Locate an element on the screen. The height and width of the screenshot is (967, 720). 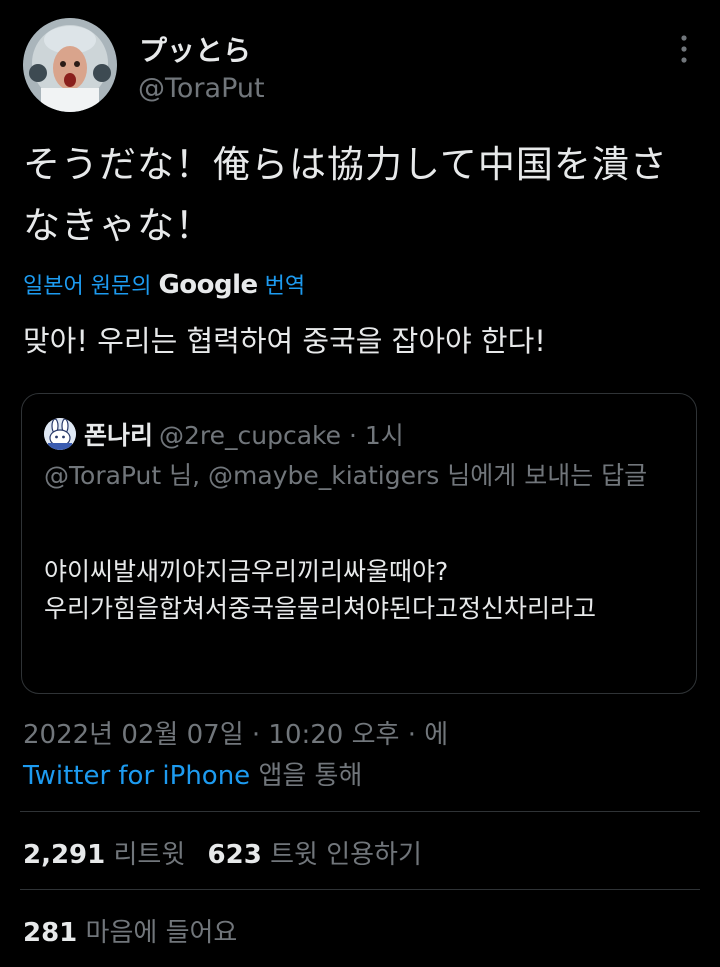
quoted-text-line: 야이씨발새끼야지금우리끼리싸울때야? is located at coordinates (246, 571).